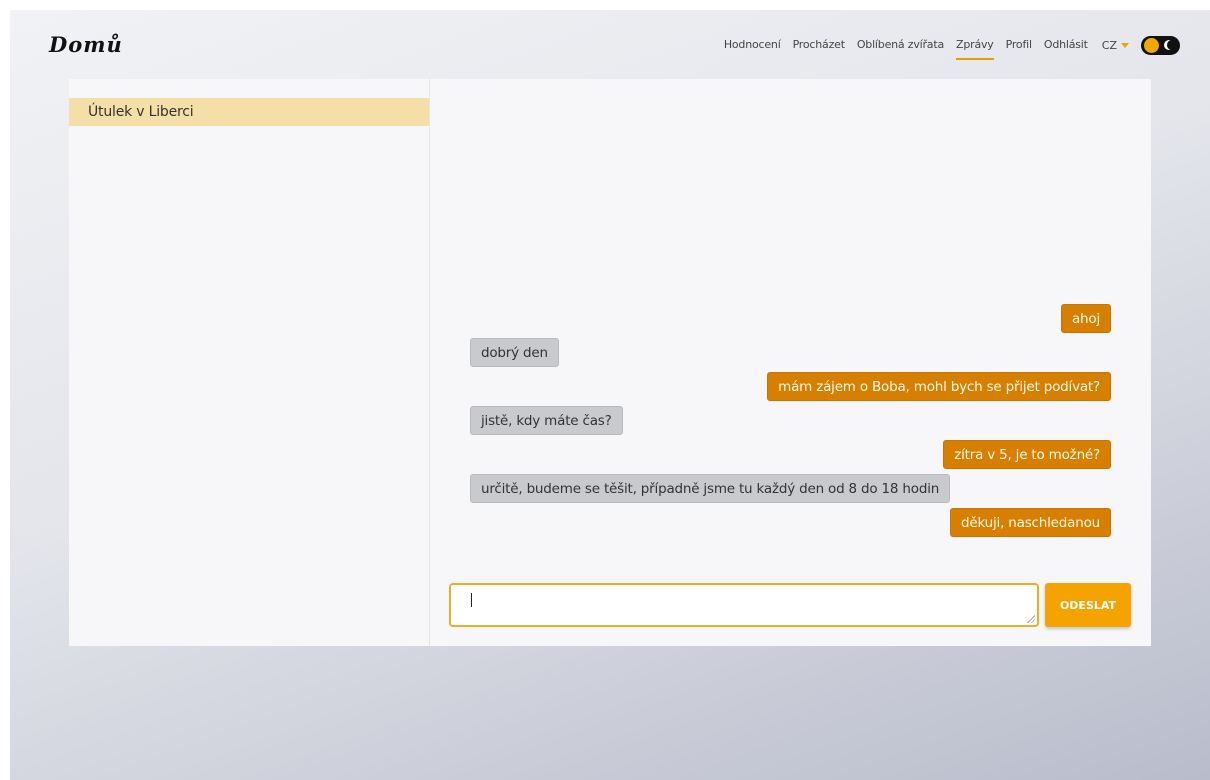  Describe the element at coordinates (1066, 45) in the screenshot. I see `nav-odhlasit: Odhlásit` at that location.